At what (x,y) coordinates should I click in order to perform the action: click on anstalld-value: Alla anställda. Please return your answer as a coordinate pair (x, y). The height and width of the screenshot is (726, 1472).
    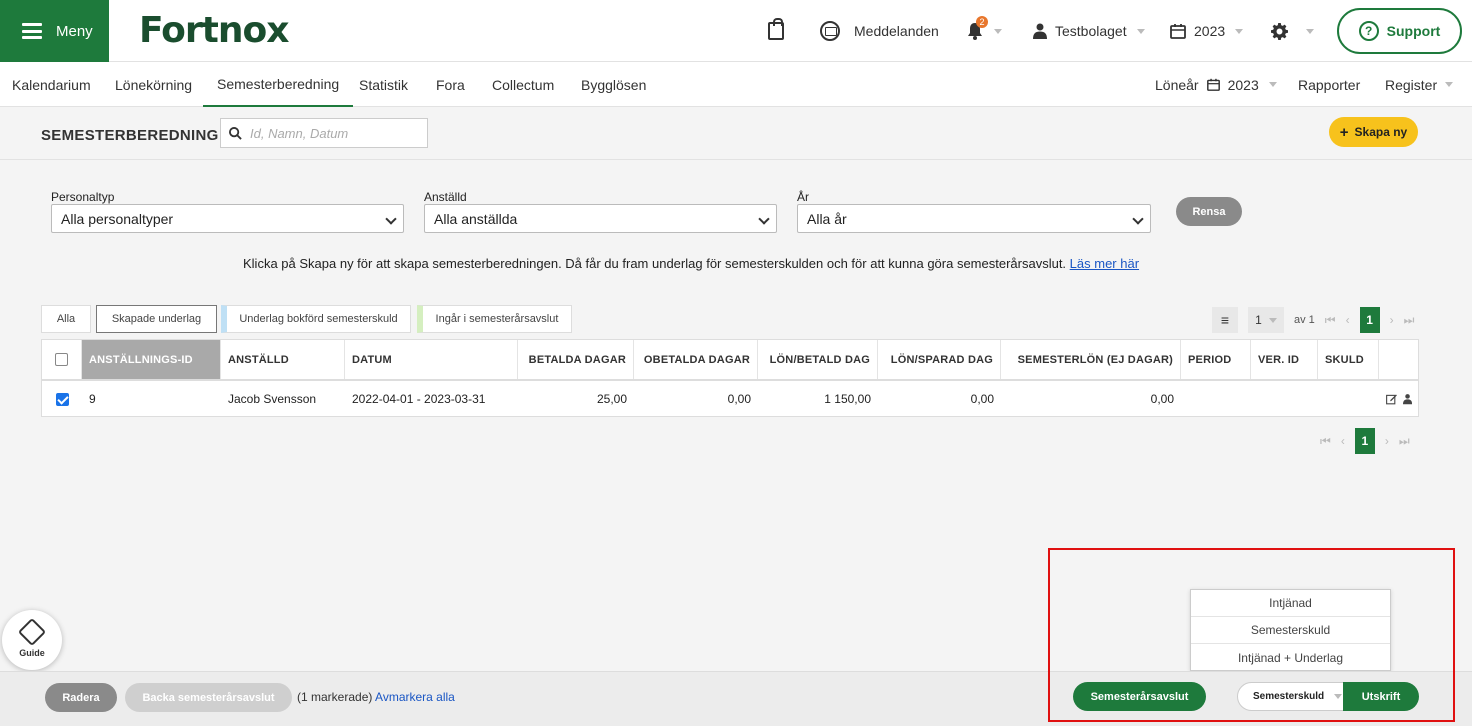
    Looking at the image, I should click on (476, 218).